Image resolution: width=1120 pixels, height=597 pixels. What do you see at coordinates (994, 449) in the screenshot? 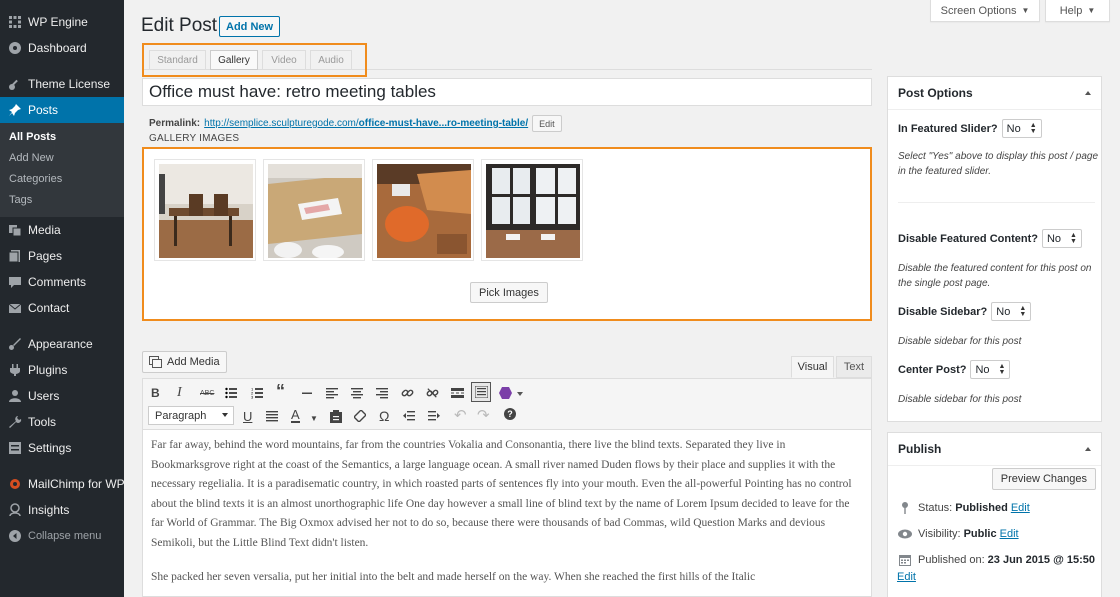
I see `publish-header: Publish` at bounding box center [994, 449].